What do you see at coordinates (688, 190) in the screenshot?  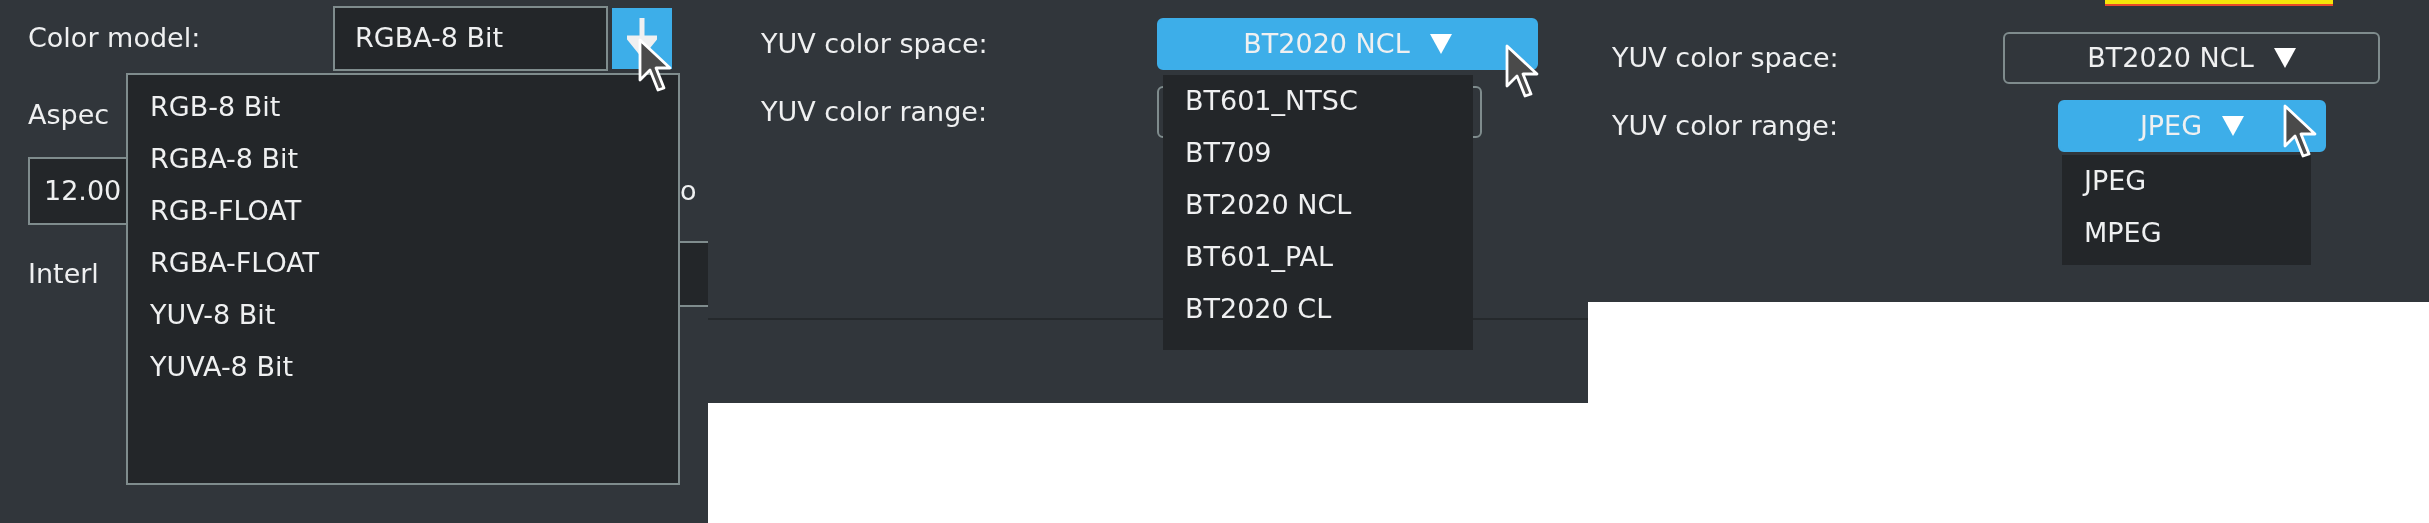 I see `field-label: o` at bounding box center [688, 190].